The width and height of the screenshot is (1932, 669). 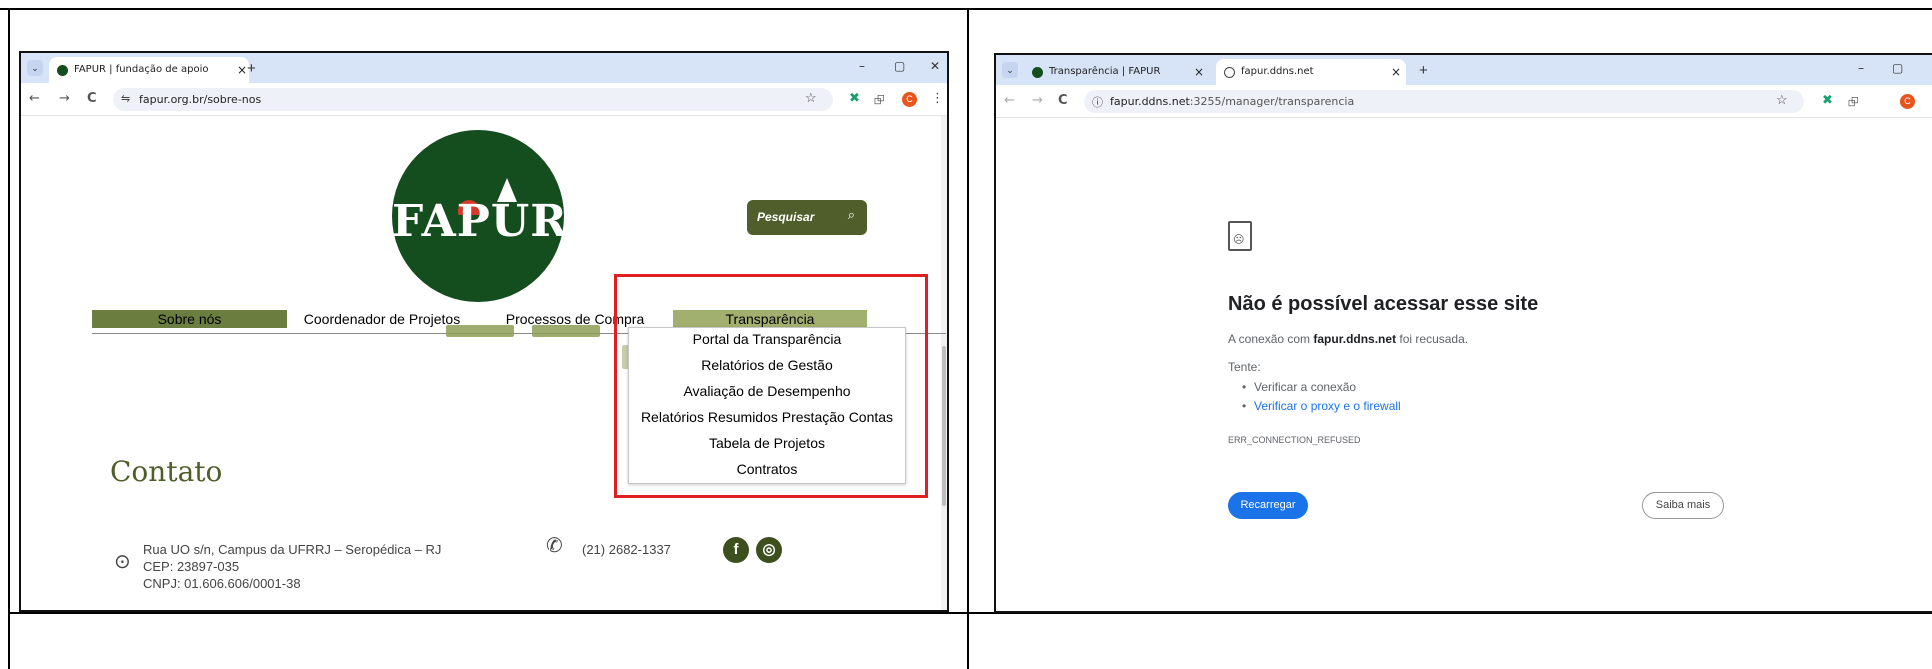 I want to click on contact-heading: Contato, so click(x=166, y=471).